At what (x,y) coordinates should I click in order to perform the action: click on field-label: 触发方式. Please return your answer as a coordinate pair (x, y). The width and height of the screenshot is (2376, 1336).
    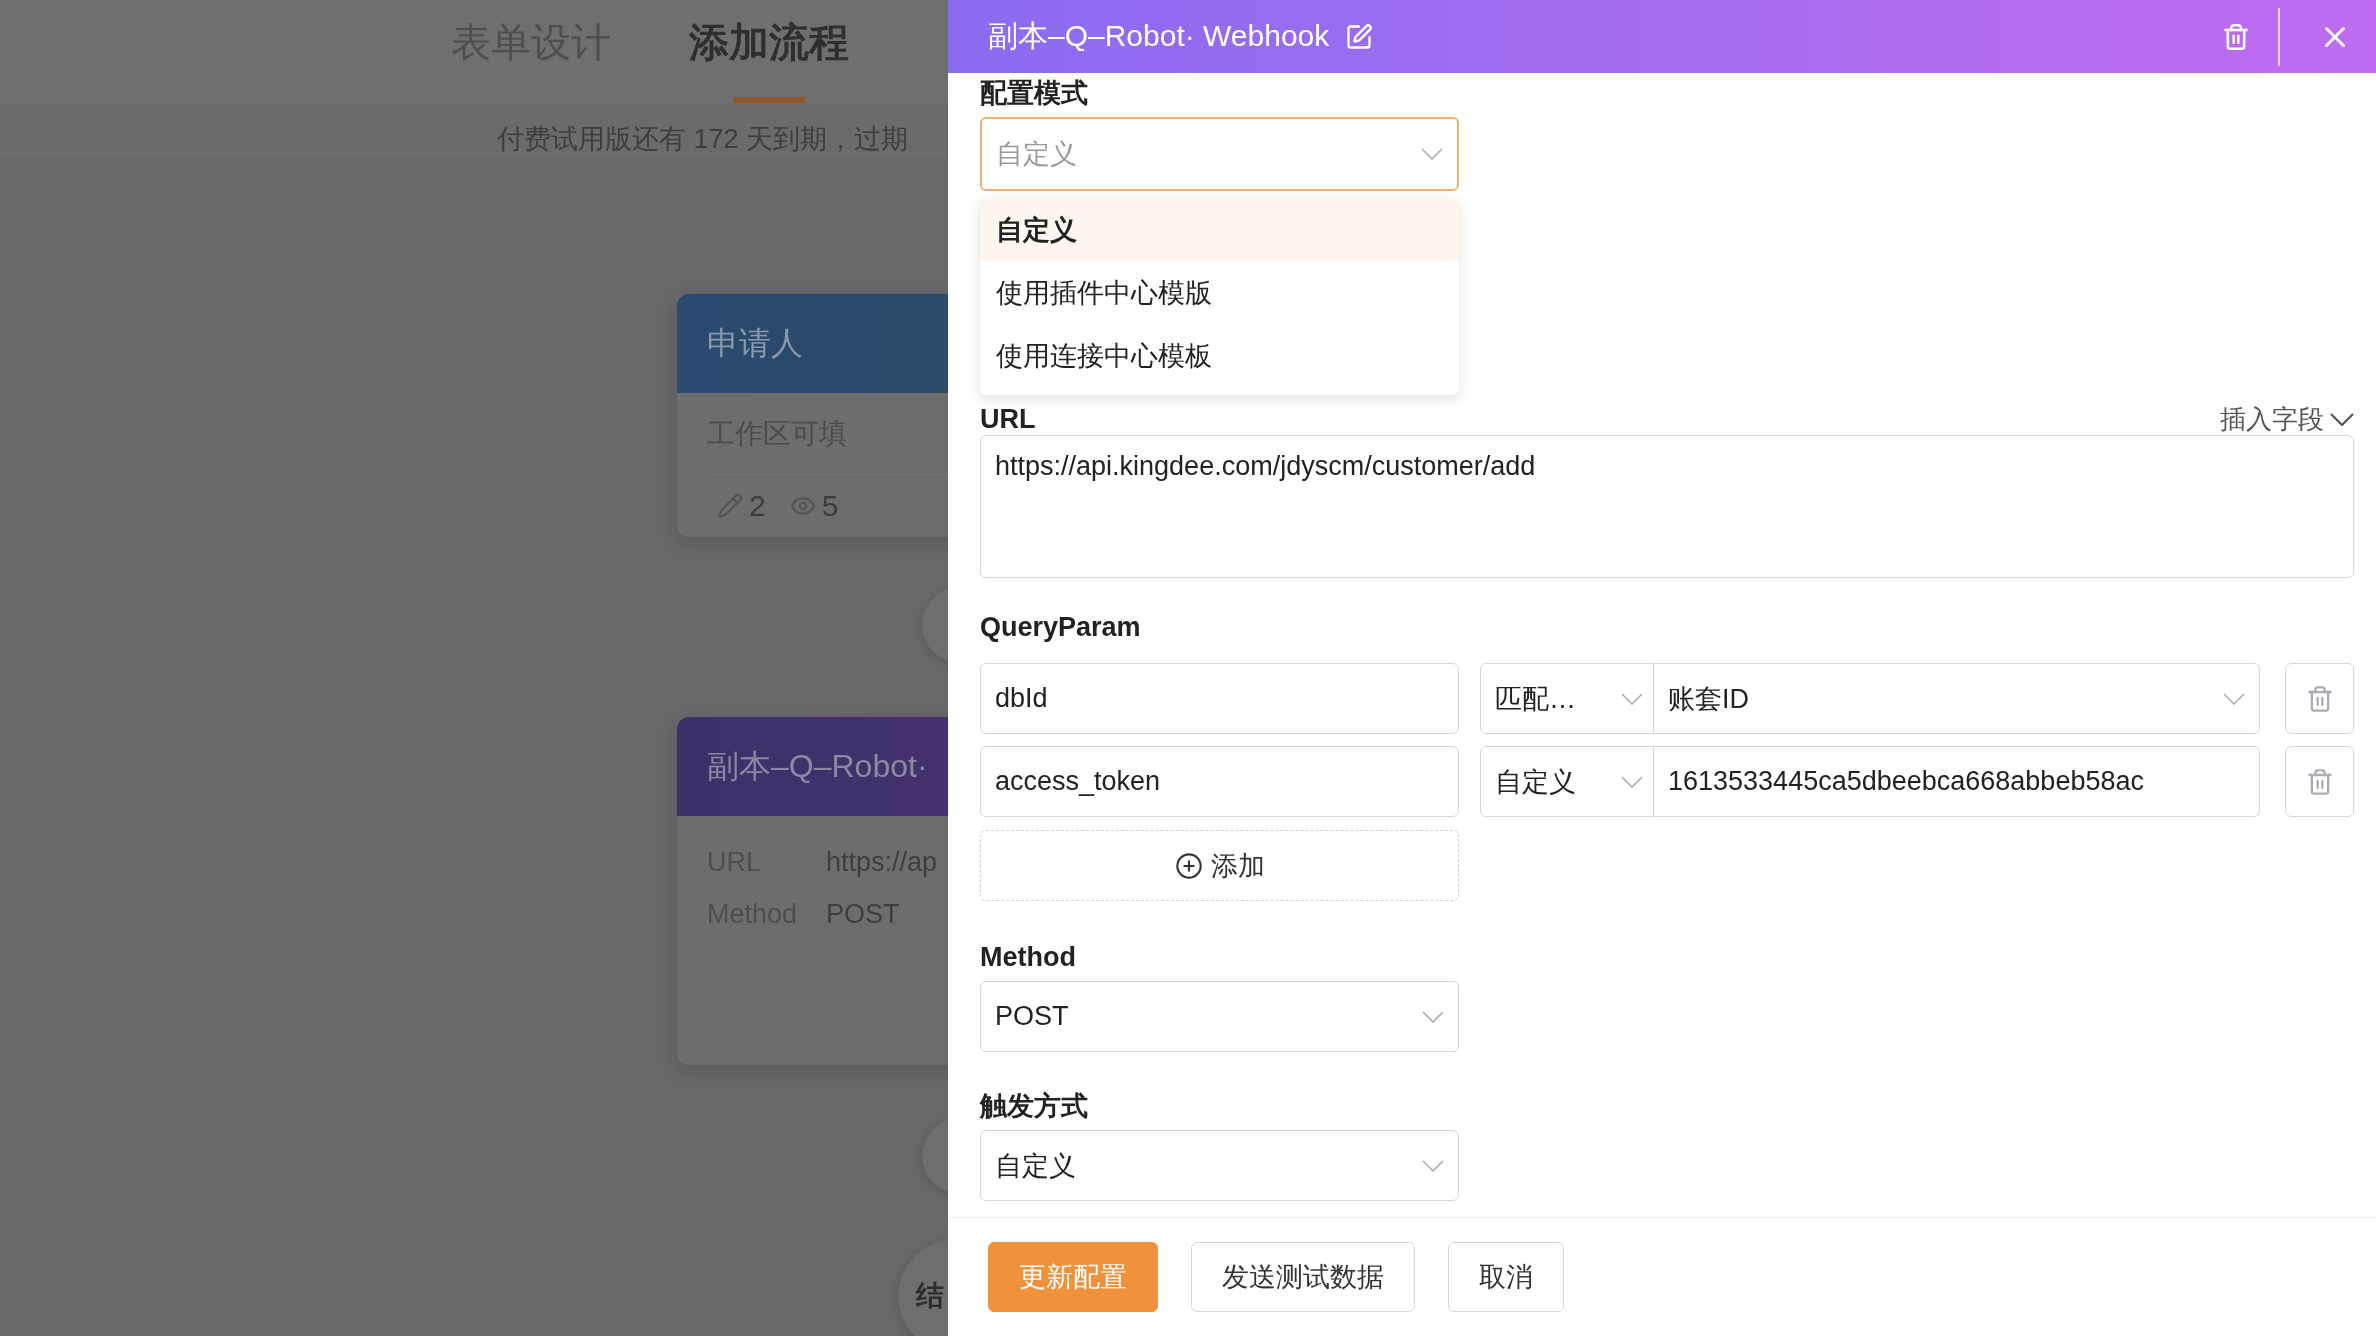
    Looking at the image, I should click on (1034, 1106).